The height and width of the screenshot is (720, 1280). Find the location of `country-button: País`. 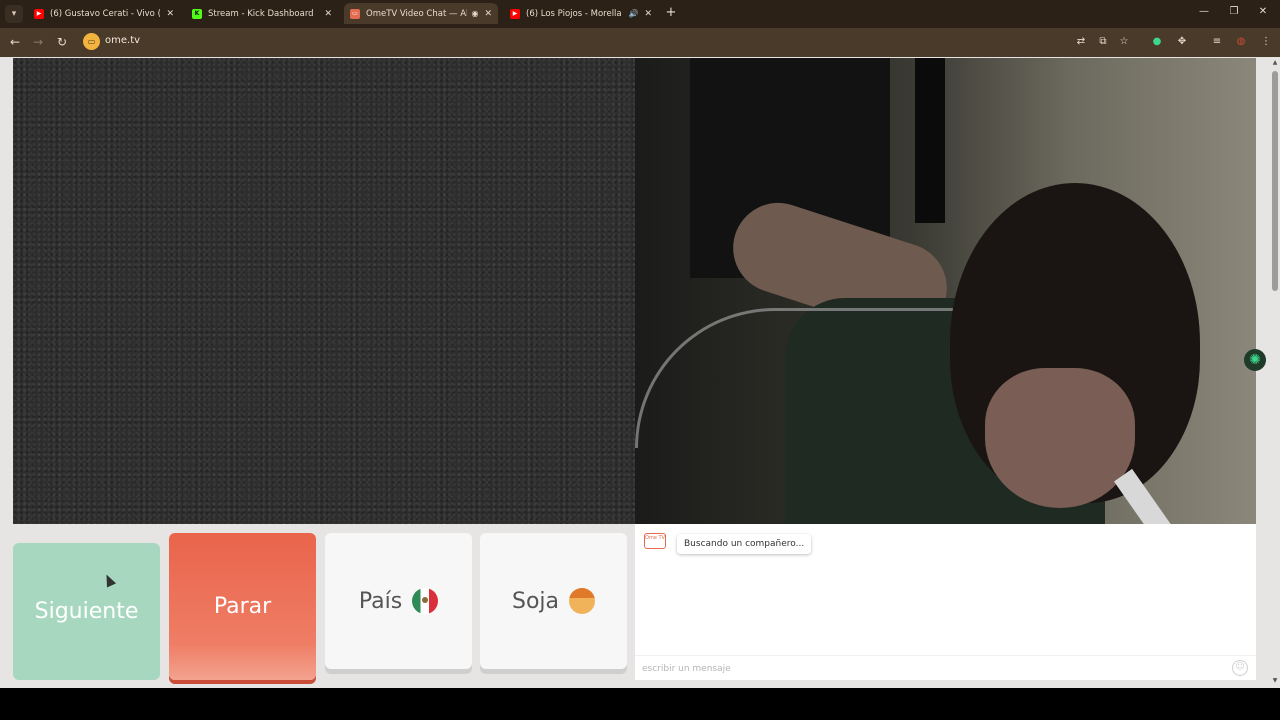

country-button: País is located at coordinates (398, 601).